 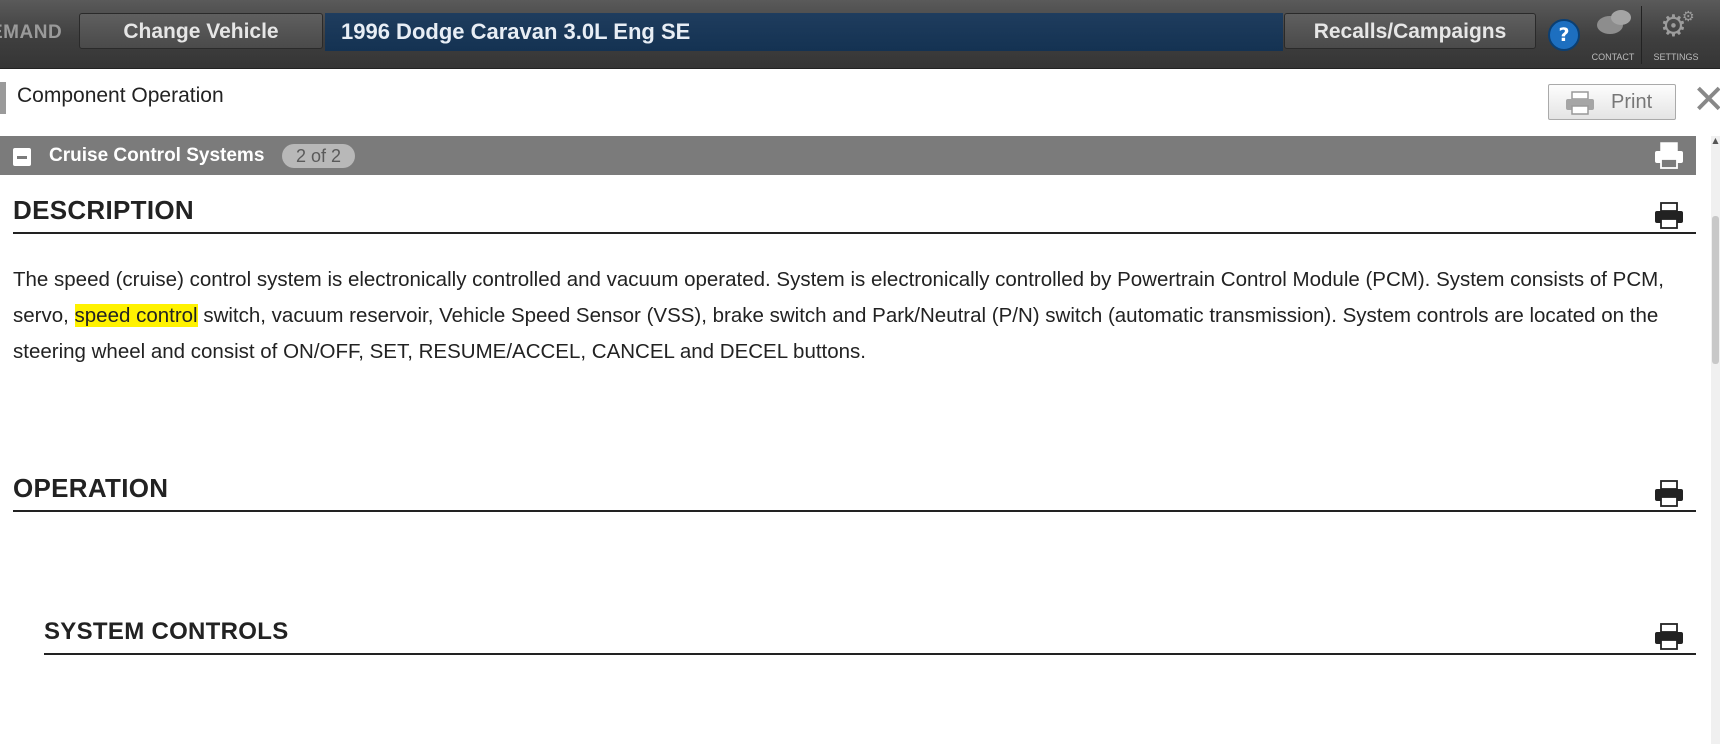 I want to click on contact-button: CONTACT, so click(x=1613, y=35).